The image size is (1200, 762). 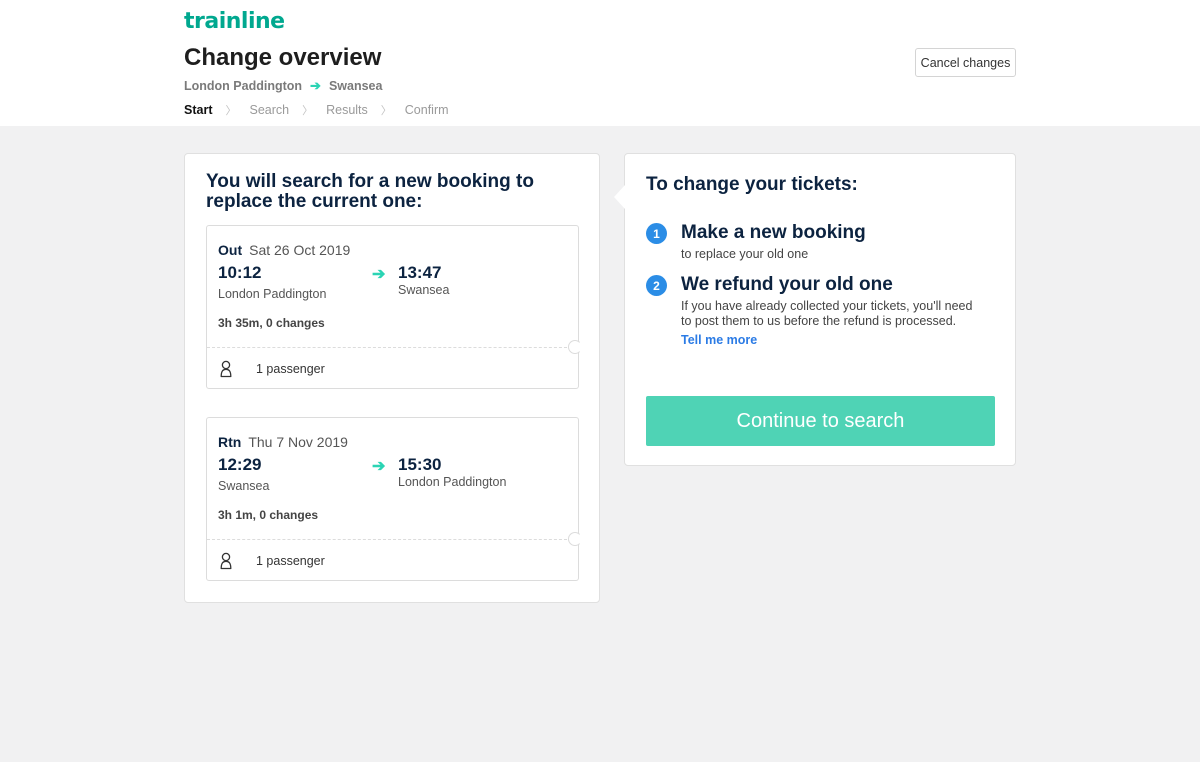 I want to click on step-search: Search, so click(x=269, y=110).